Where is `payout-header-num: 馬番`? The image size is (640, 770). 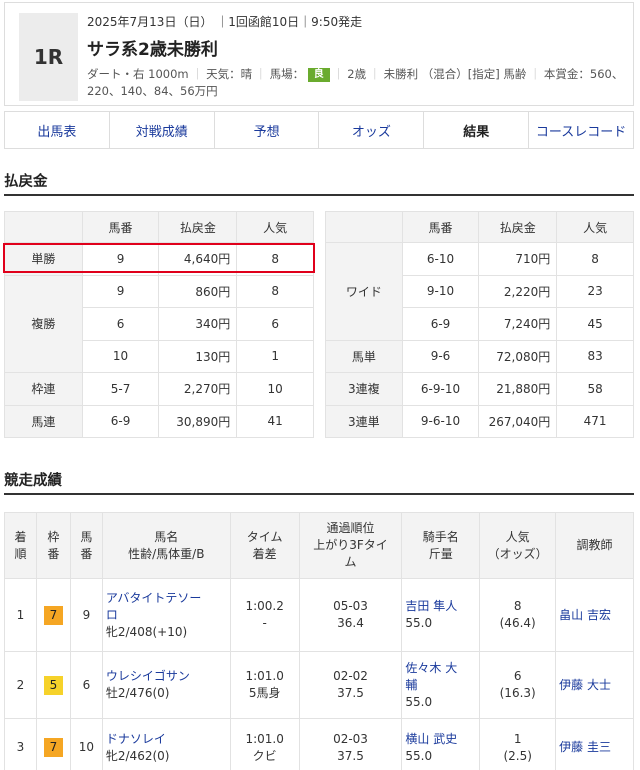
payout-header-num: 馬番 is located at coordinates (120, 227).